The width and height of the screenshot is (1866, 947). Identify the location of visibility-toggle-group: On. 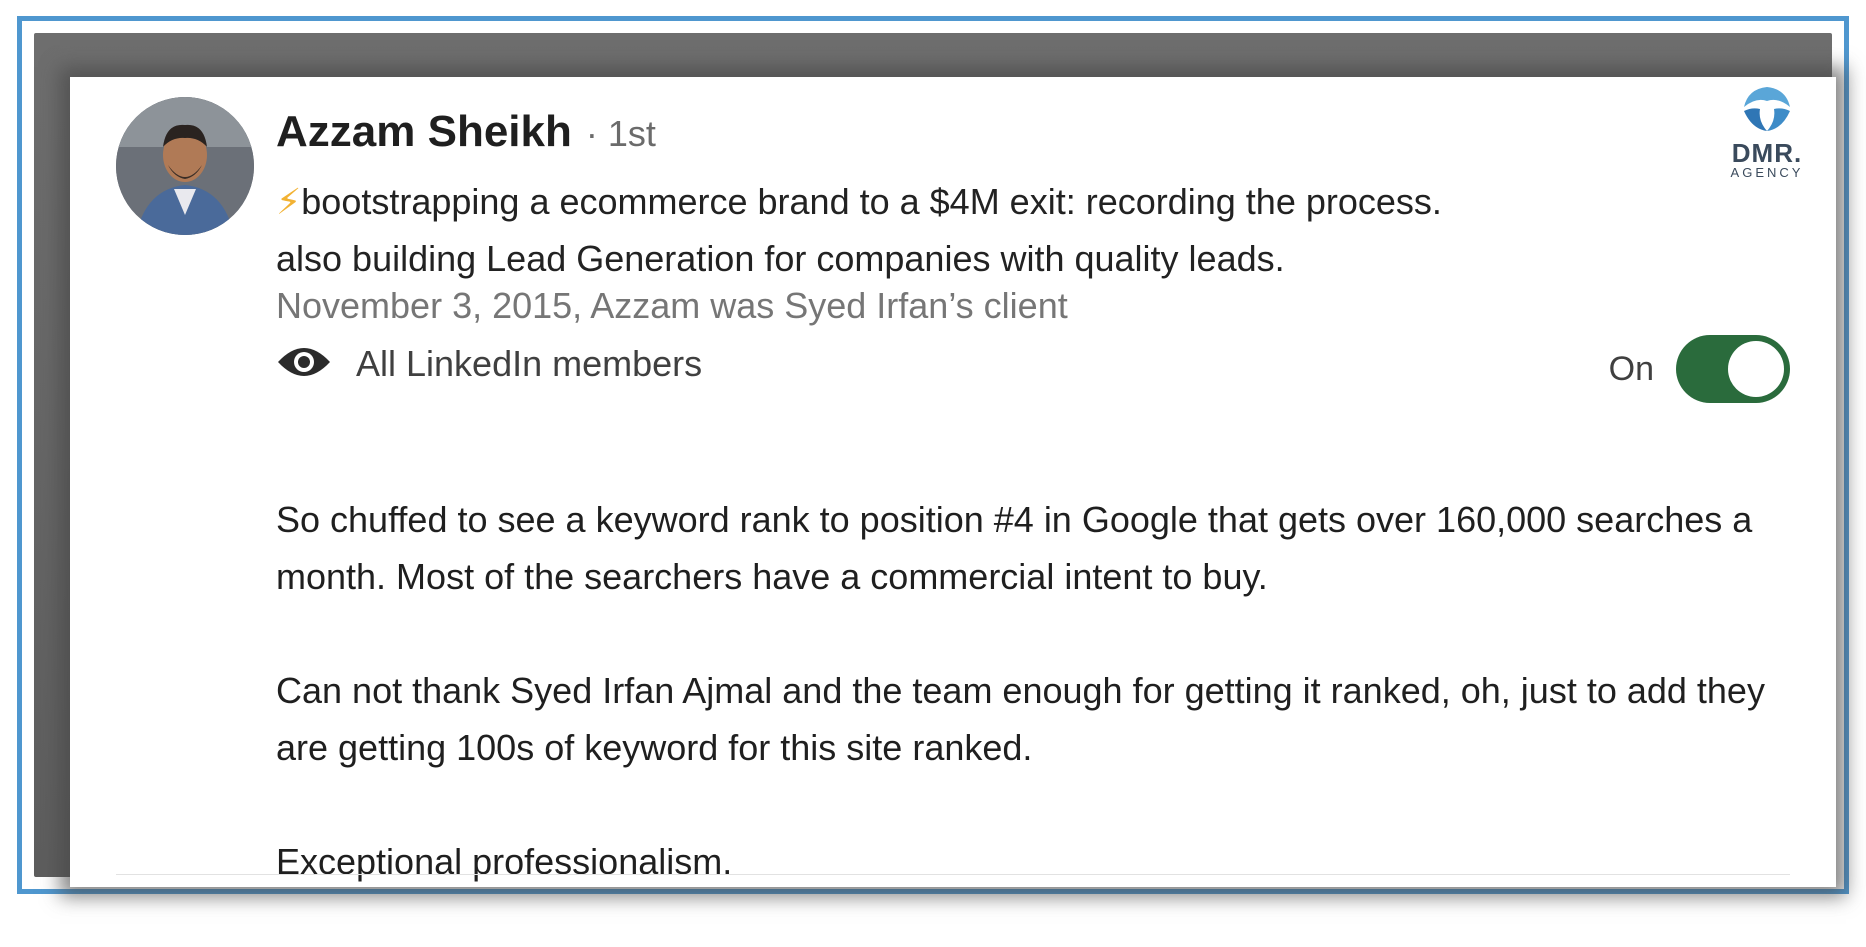
(1699, 369).